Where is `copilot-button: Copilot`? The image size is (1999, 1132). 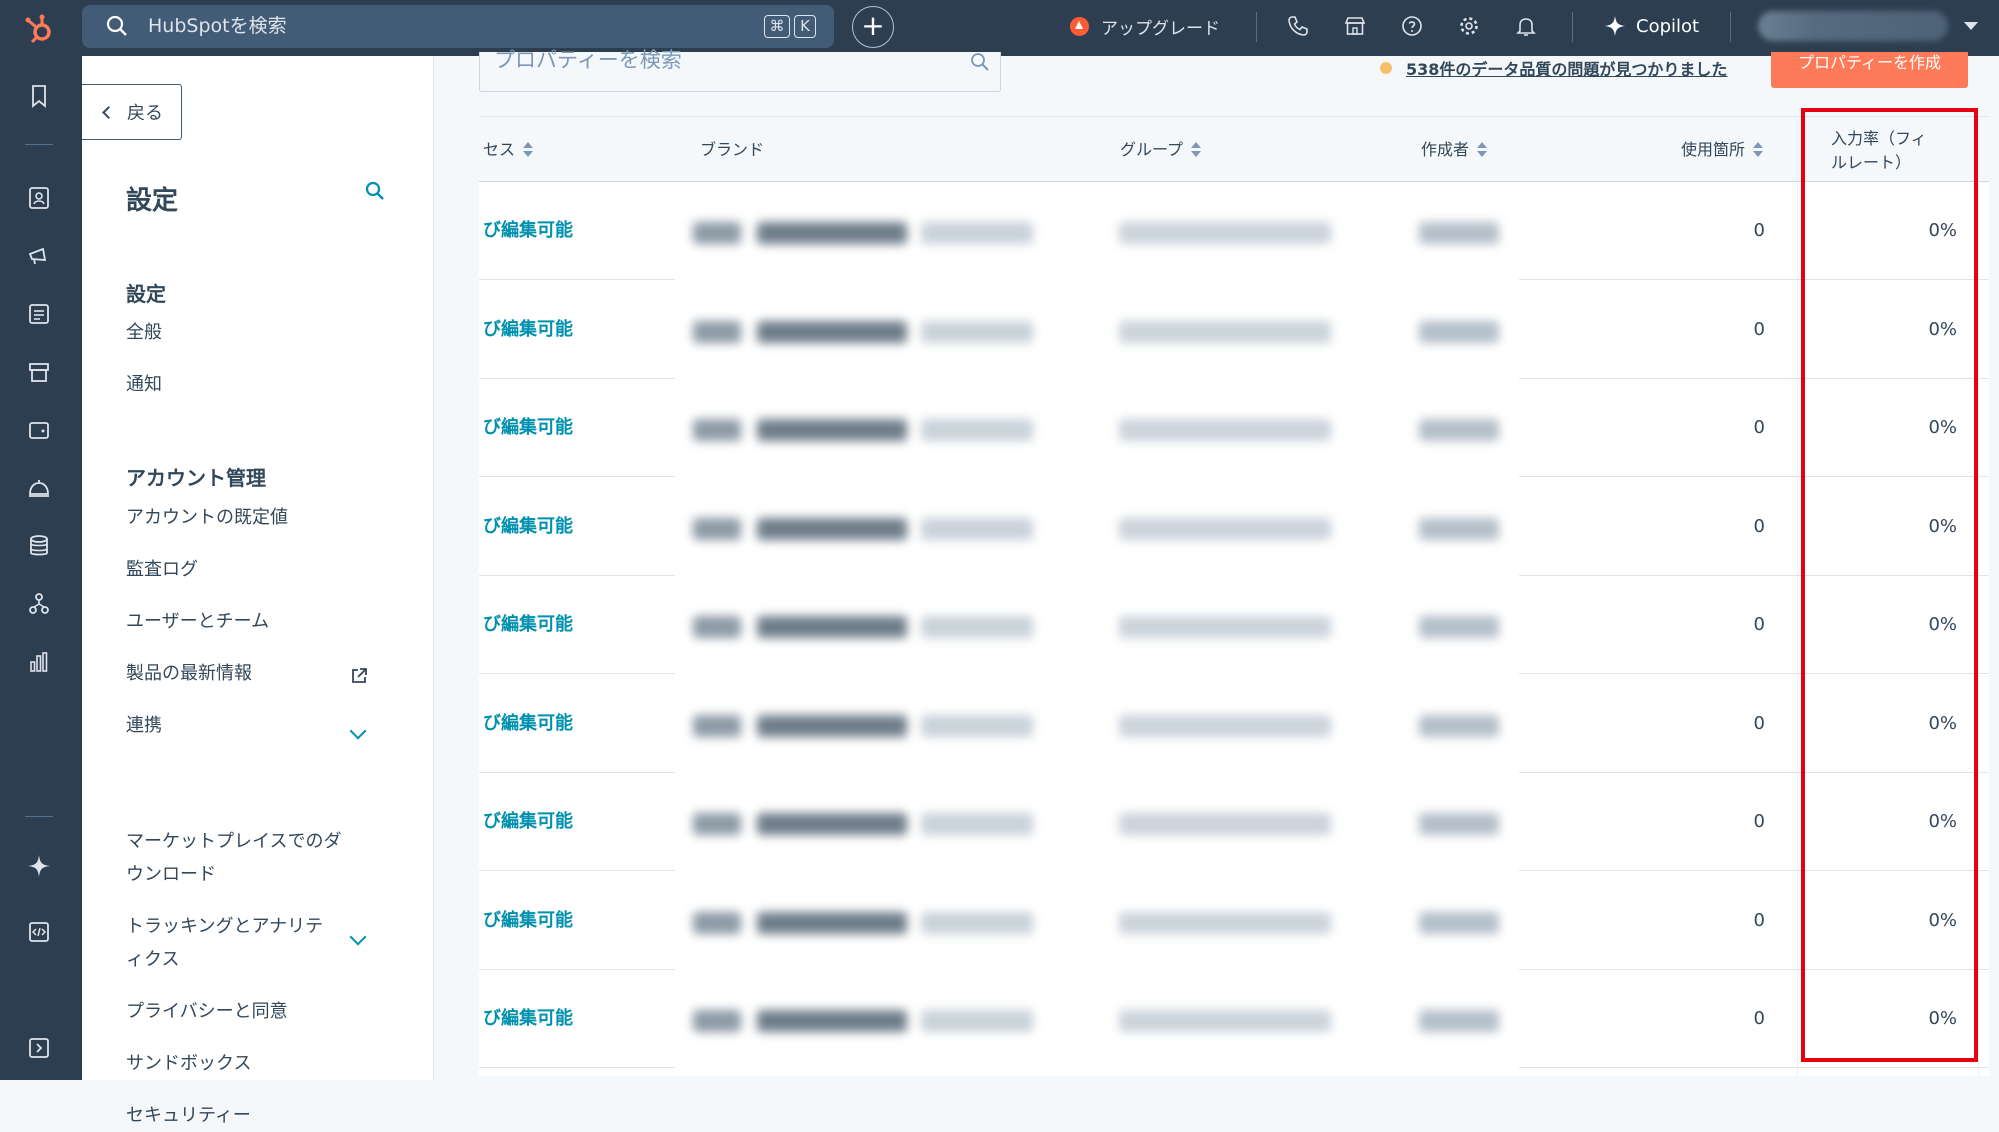
copilot-button: Copilot is located at coordinates (1651, 26).